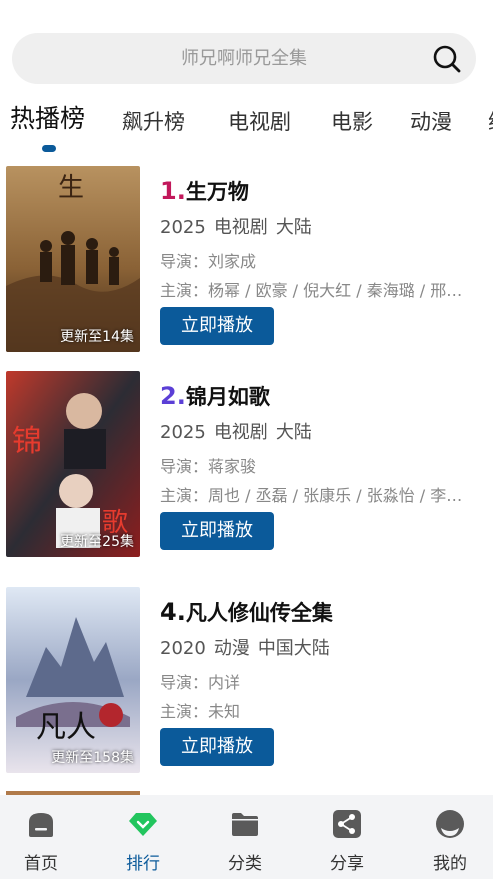 This screenshot has width=493, height=879. Describe the element at coordinates (352, 122) in the screenshot. I see `tab-movie: 电影` at that location.